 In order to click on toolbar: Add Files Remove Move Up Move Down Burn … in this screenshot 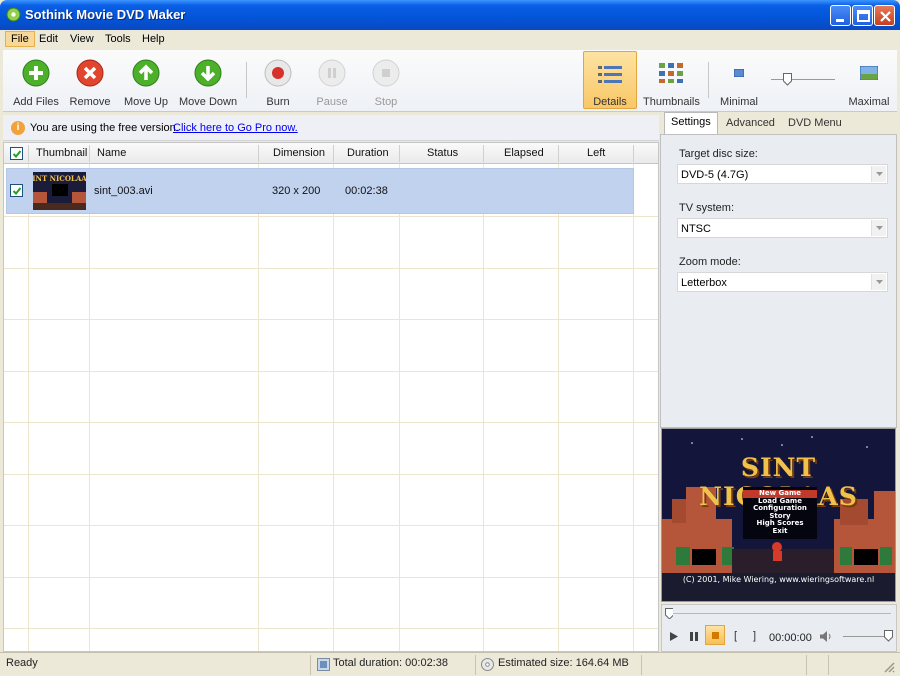, I will do `click(450, 81)`.